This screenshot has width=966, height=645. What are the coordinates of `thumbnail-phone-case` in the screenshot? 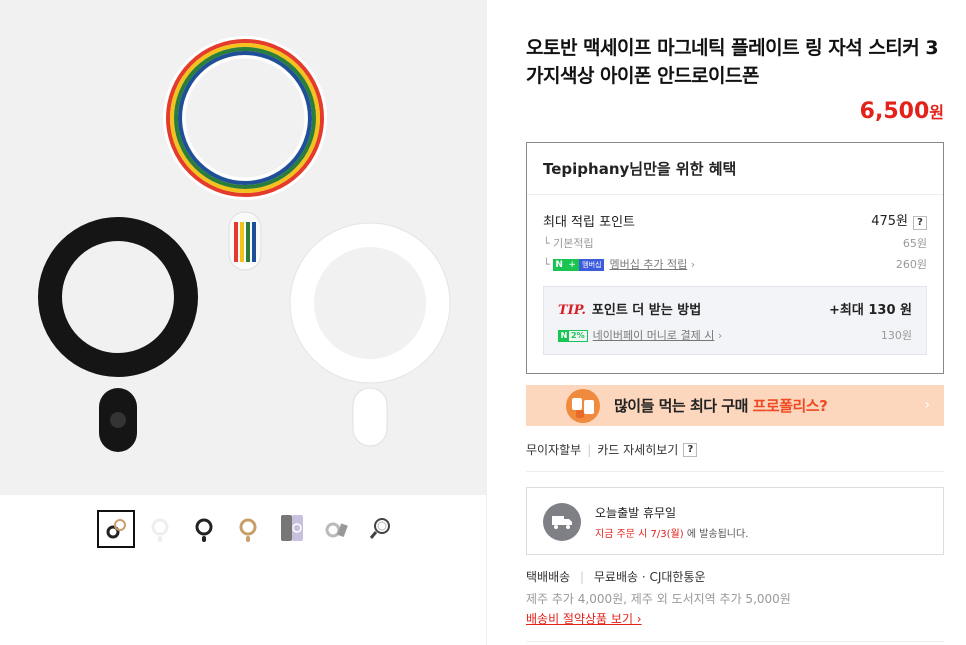 It's located at (292, 529).